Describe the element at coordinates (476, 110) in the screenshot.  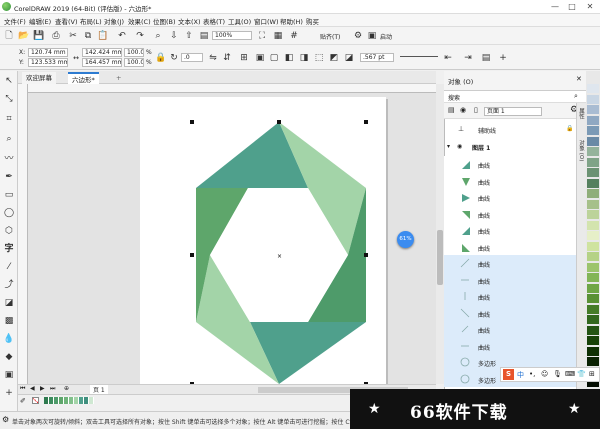
I see `page-icon: ▯` at that location.